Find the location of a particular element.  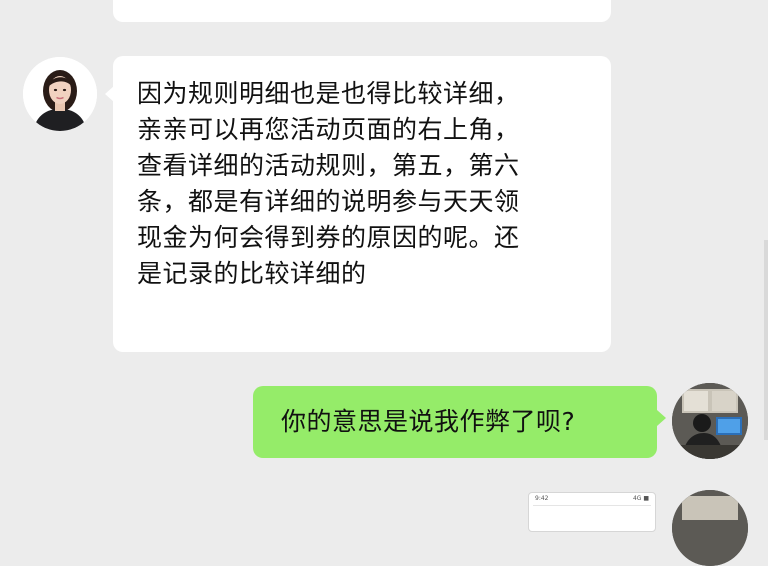

thumbnail-time: 9:42 is located at coordinates (542, 498).